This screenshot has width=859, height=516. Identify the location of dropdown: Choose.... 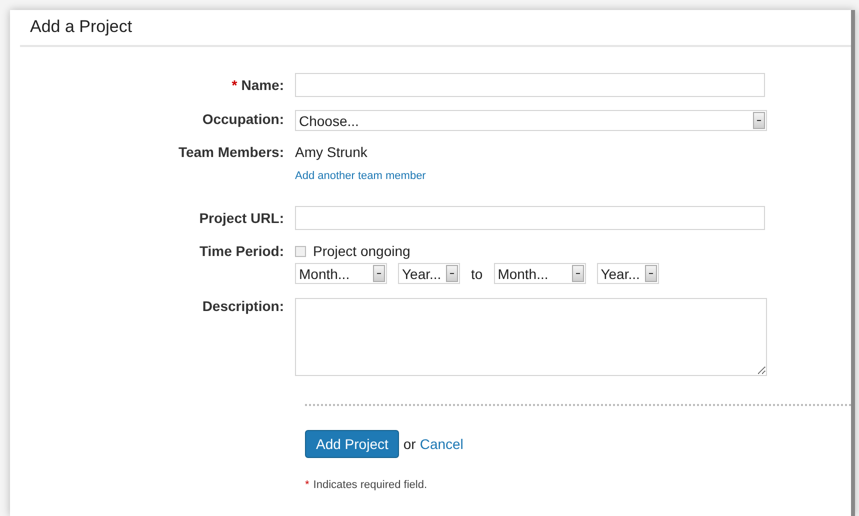
(531, 120).